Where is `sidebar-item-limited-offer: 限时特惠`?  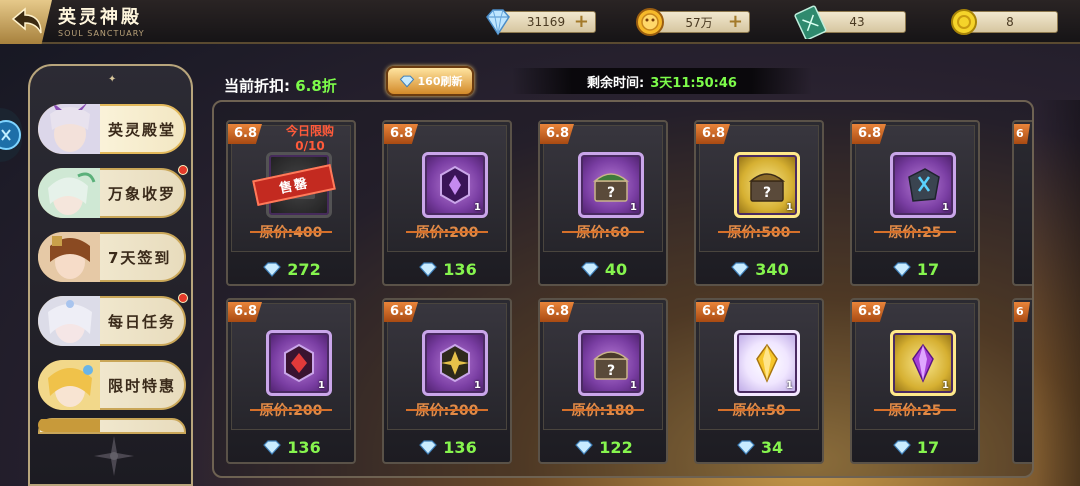 sidebar-item-limited-offer: 限时特惠 is located at coordinates (112, 385).